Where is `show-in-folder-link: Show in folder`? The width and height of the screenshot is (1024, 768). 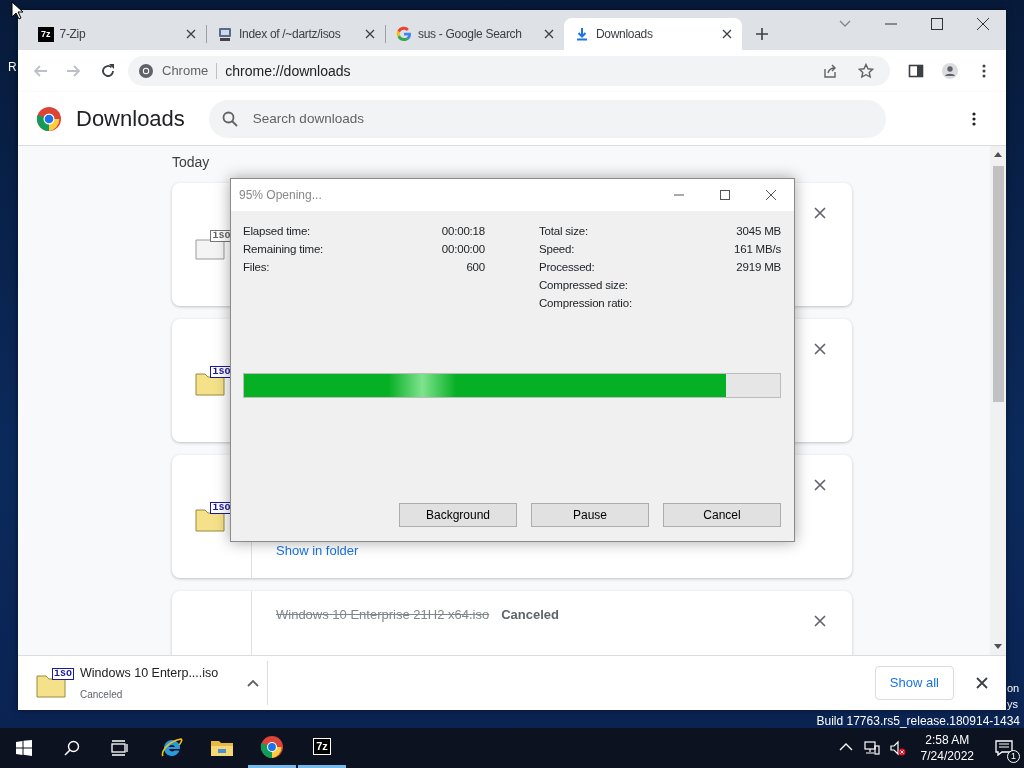 show-in-folder-link: Show in folder is located at coordinates (317, 550).